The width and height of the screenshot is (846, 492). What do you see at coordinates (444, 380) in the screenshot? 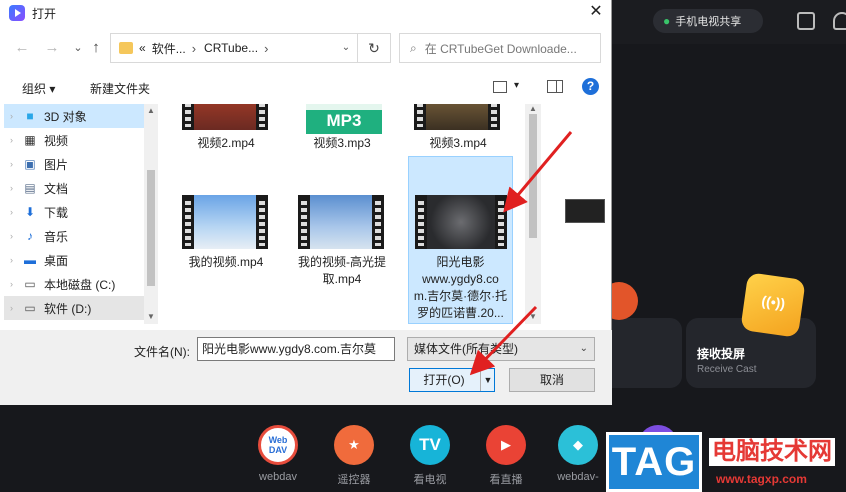
I see `open-button-label: 打开(O)` at bounding box center [444, 380].